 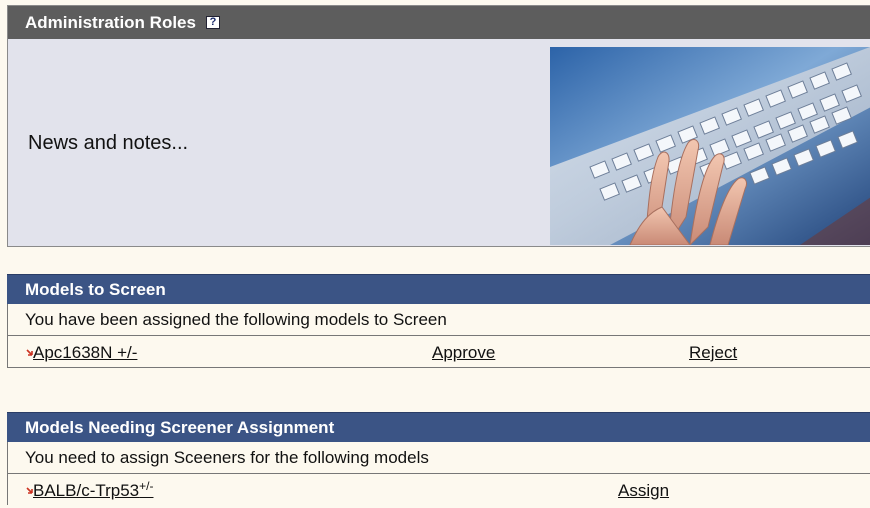 I want to click on genotype-superscript: +/-, so click(x=146, y=486).